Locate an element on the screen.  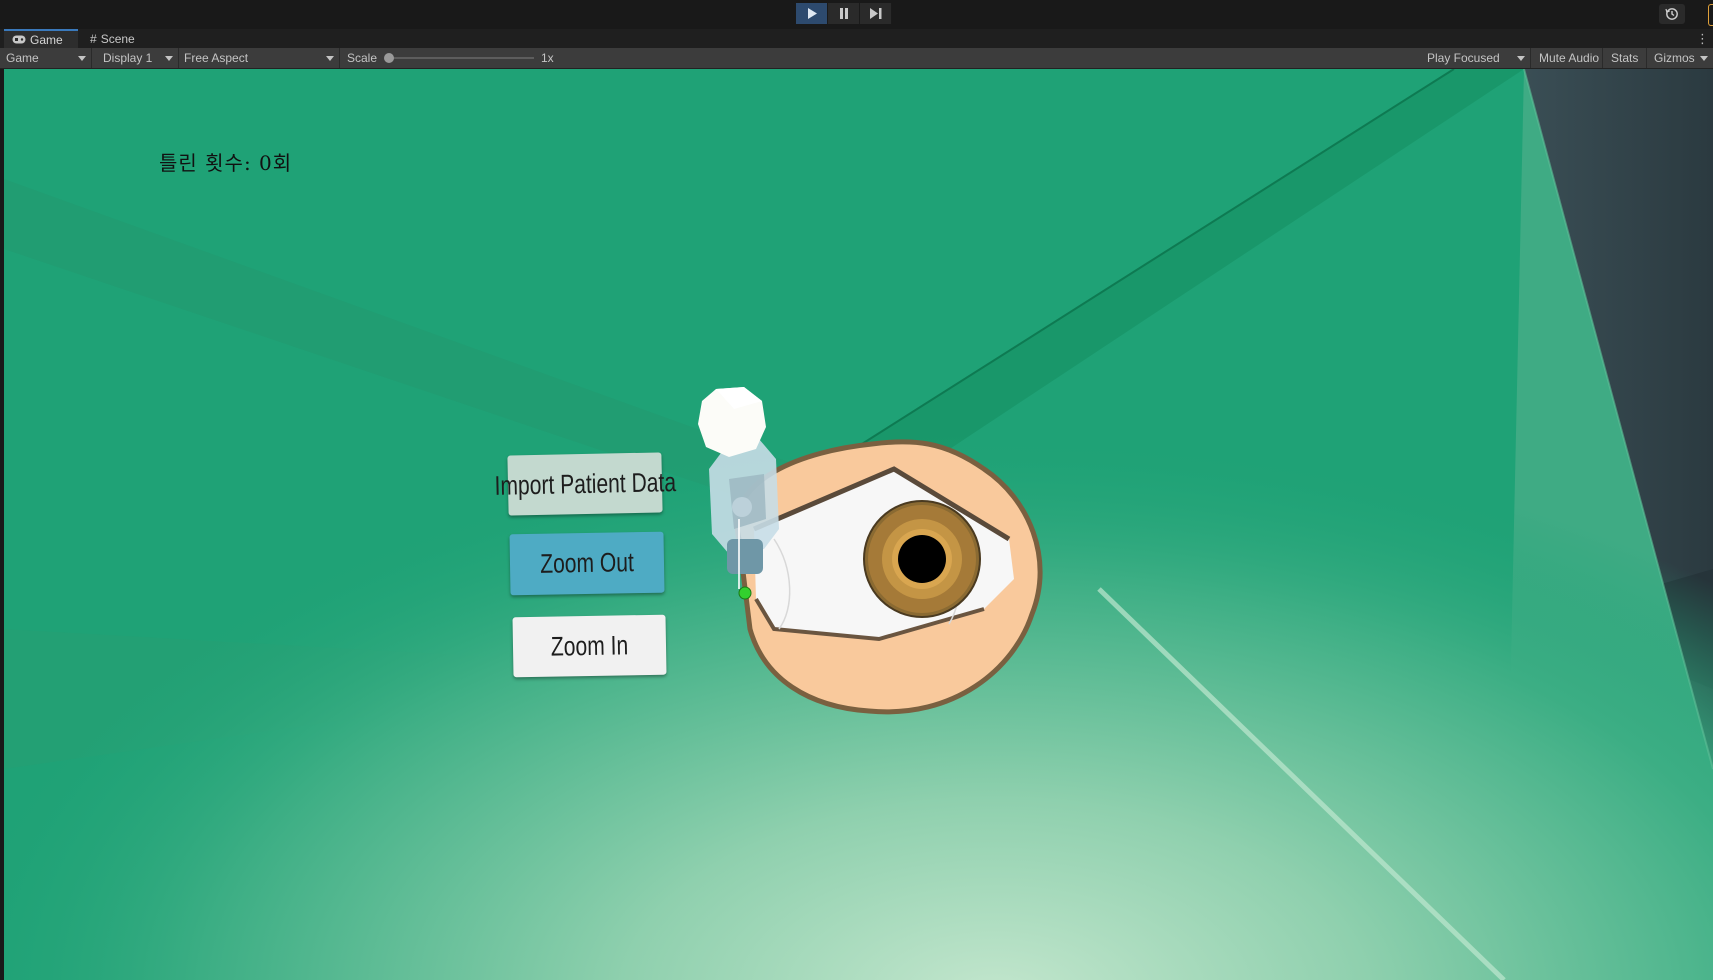
play-mode-select: Play Focused is located at coordinates (1476, 58).